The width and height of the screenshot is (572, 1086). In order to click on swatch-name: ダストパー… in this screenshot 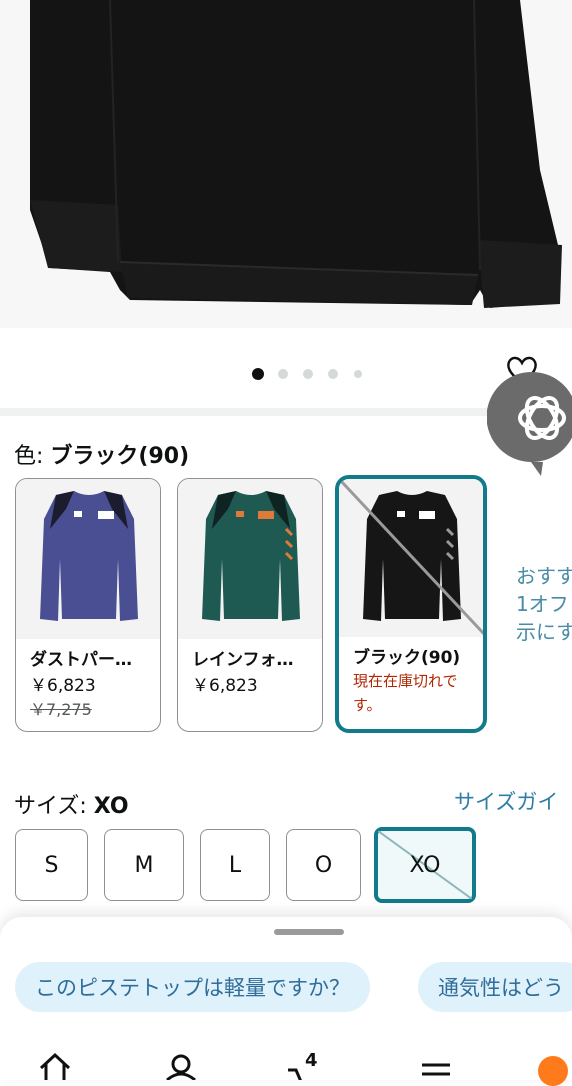, I will do `click(81, 660)`.